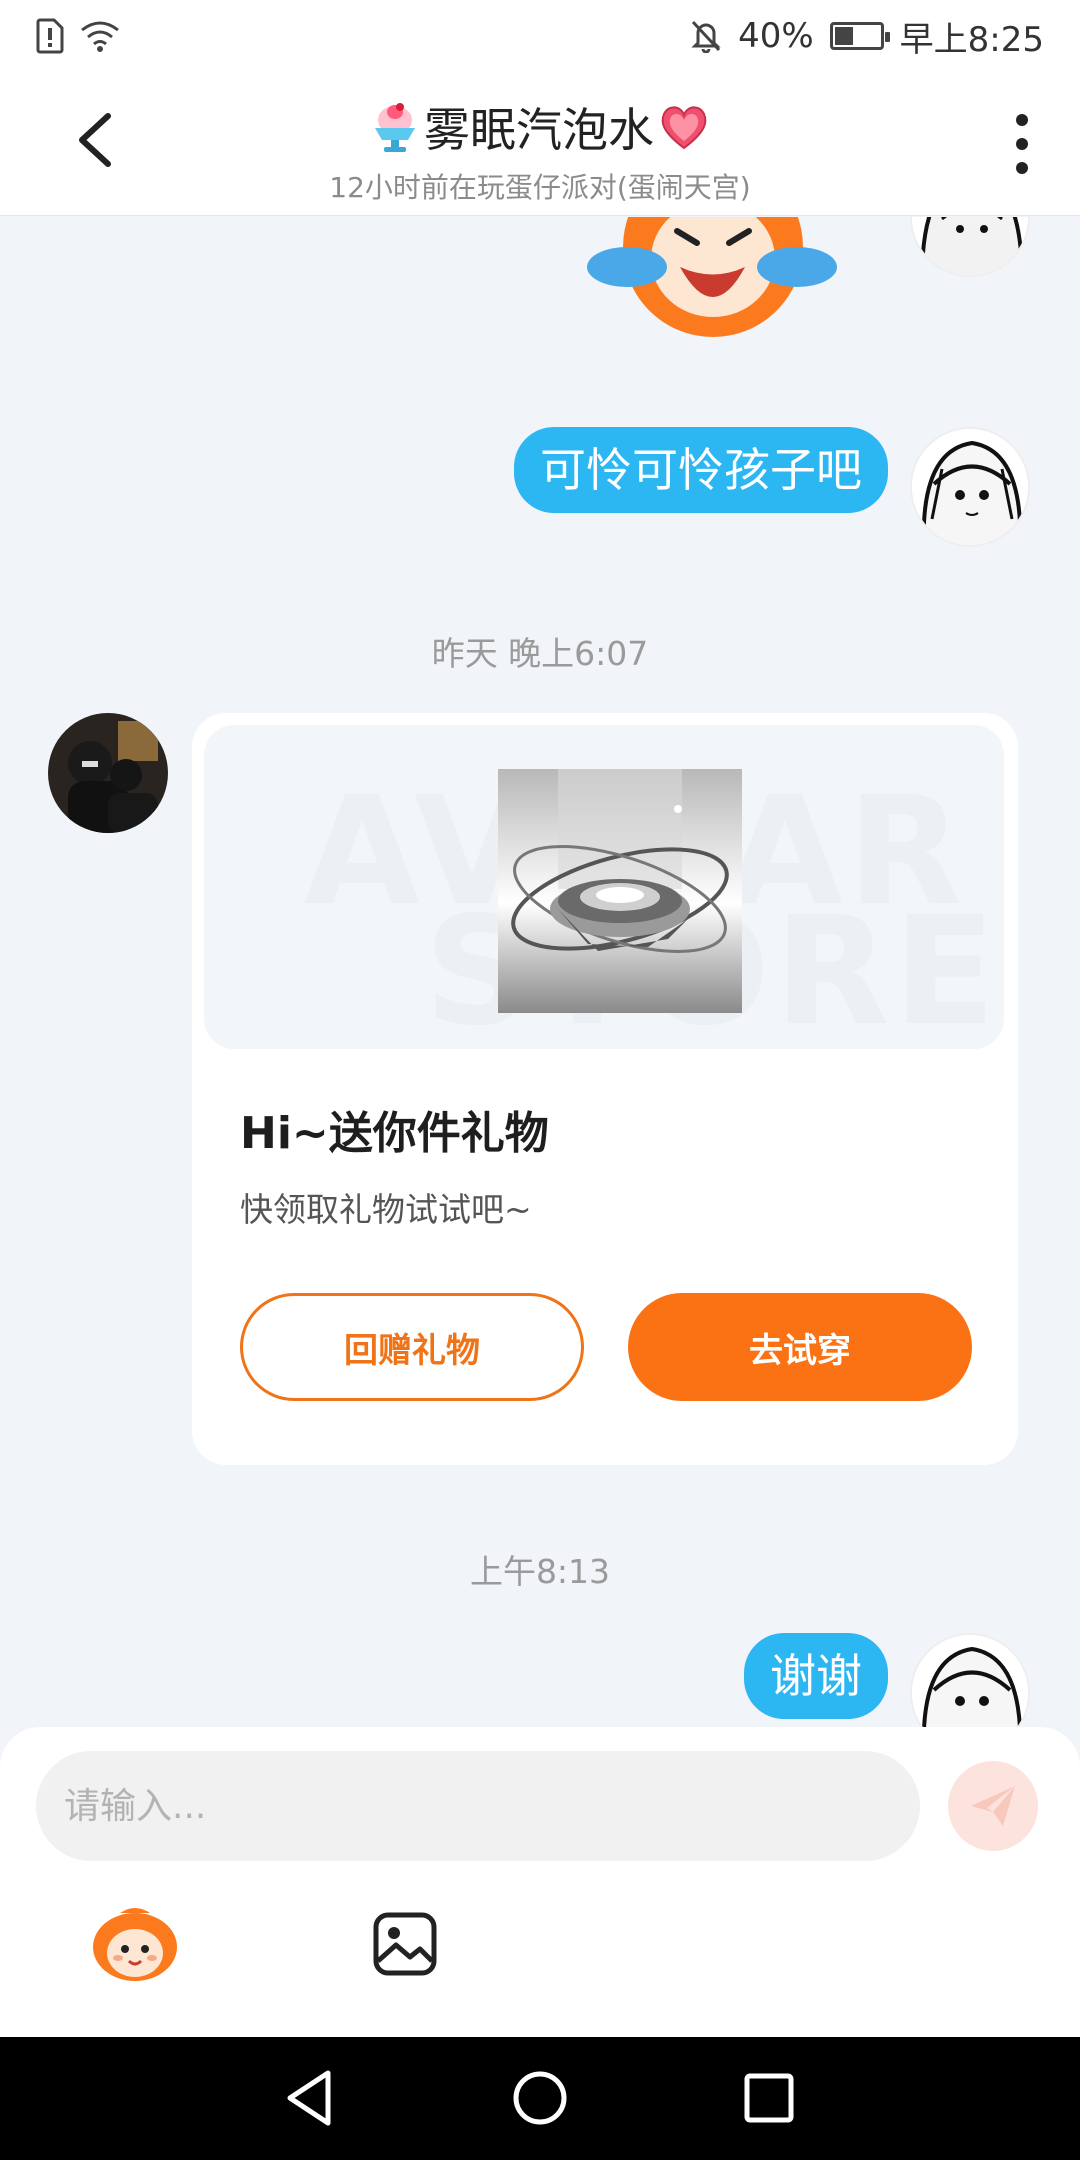  What do you see at coordinates (50, 36) in the screenshot?
I see `sim-alert-icon` at bounding box center [50, 36].